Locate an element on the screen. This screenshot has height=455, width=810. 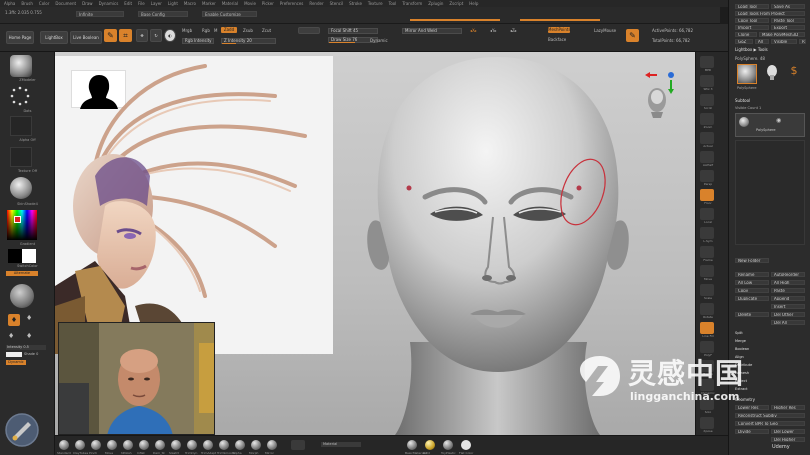
del-lower-button: Del Lower is located at coordinates (788, 431).